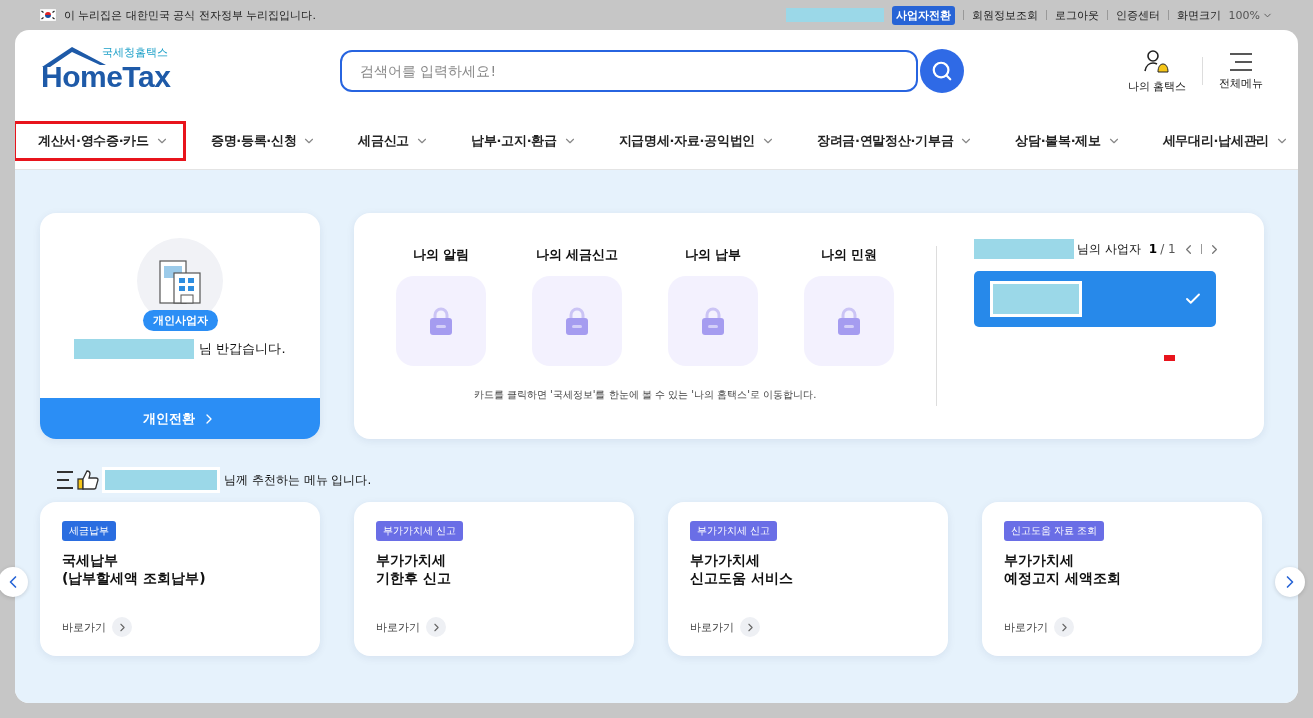 The width and height of the screenshot is (1313, 718). What do you see at coordinates (645, 395) in the screenshot?
I see `info-note: 카드를 클릭하면 '국세정보'를 한눈에 볼 수 있는 '나의 홈택스'로 이동합니다.` at bounding box center [645, 395].